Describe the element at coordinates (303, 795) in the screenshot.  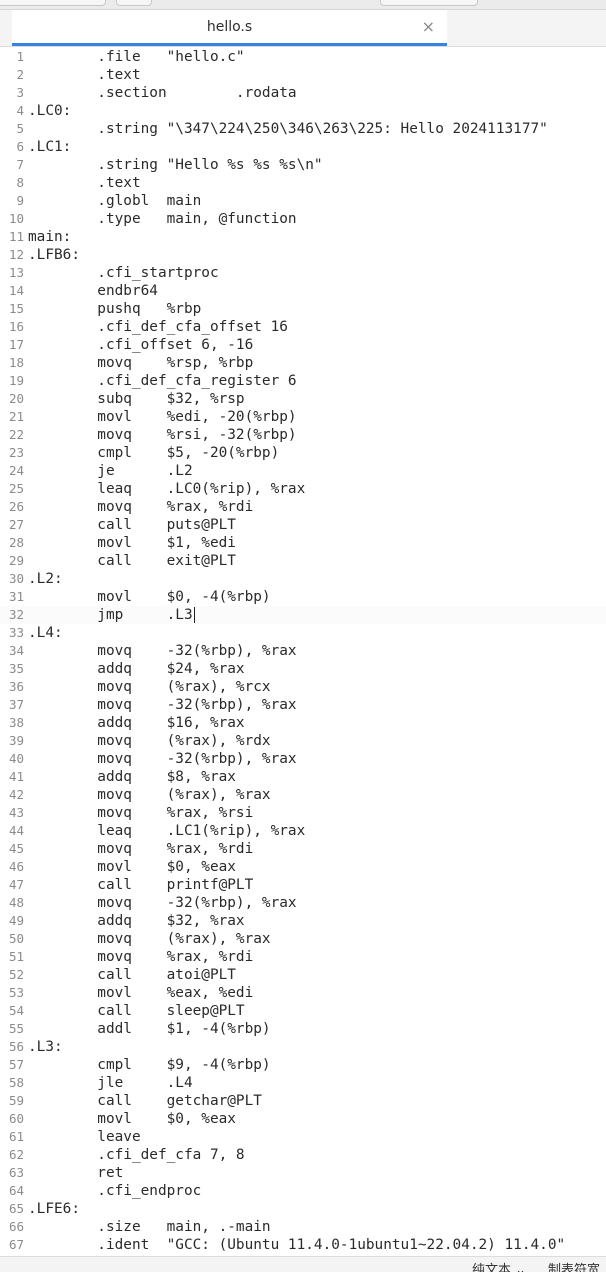
I see `code-line: 42 movq (%rax), %rax` at that location.